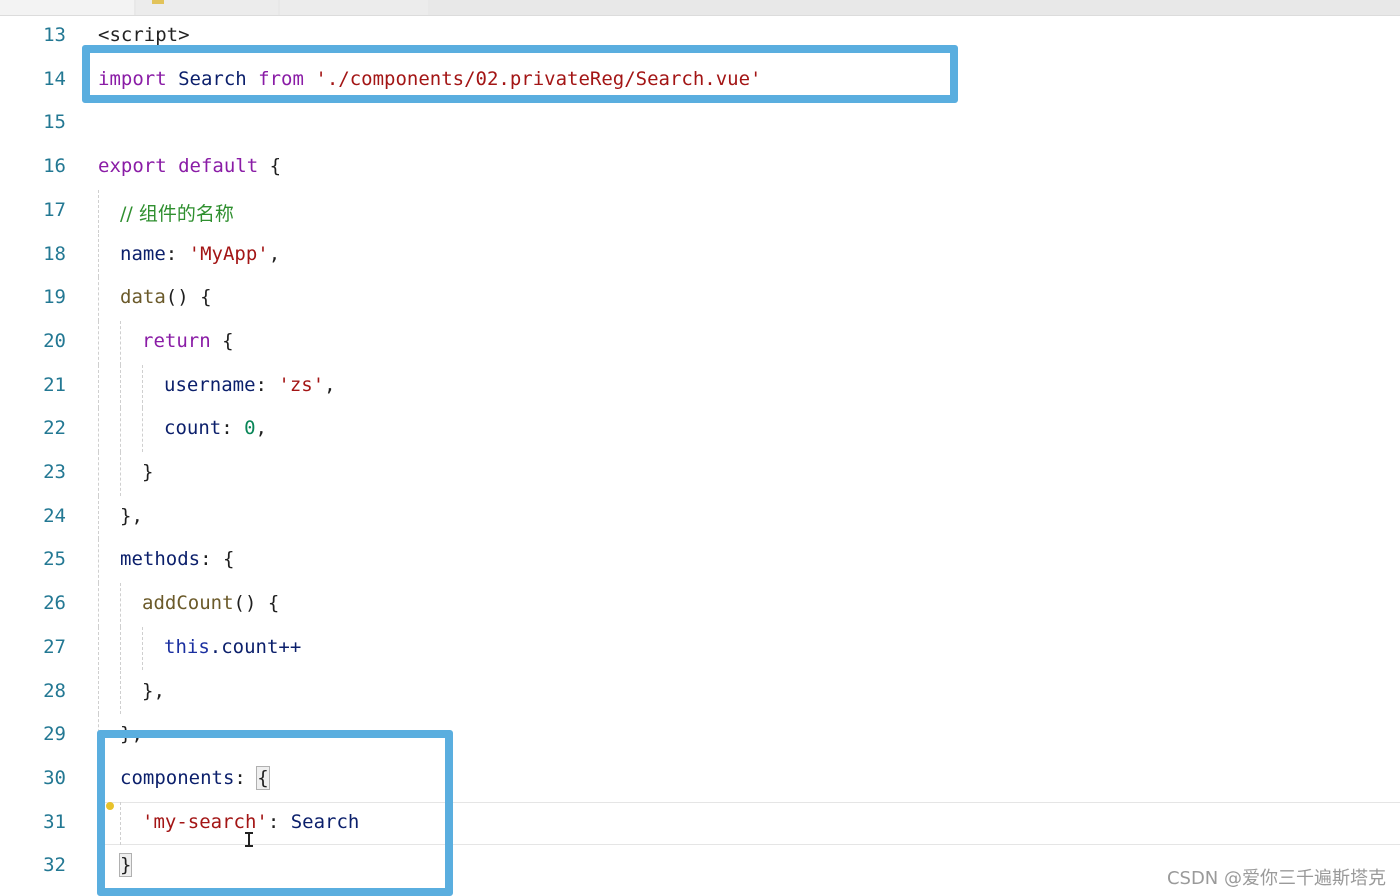  Describe the element at coordinates (54, 472) in the screenshot. I see `line-number: 23` at that location.